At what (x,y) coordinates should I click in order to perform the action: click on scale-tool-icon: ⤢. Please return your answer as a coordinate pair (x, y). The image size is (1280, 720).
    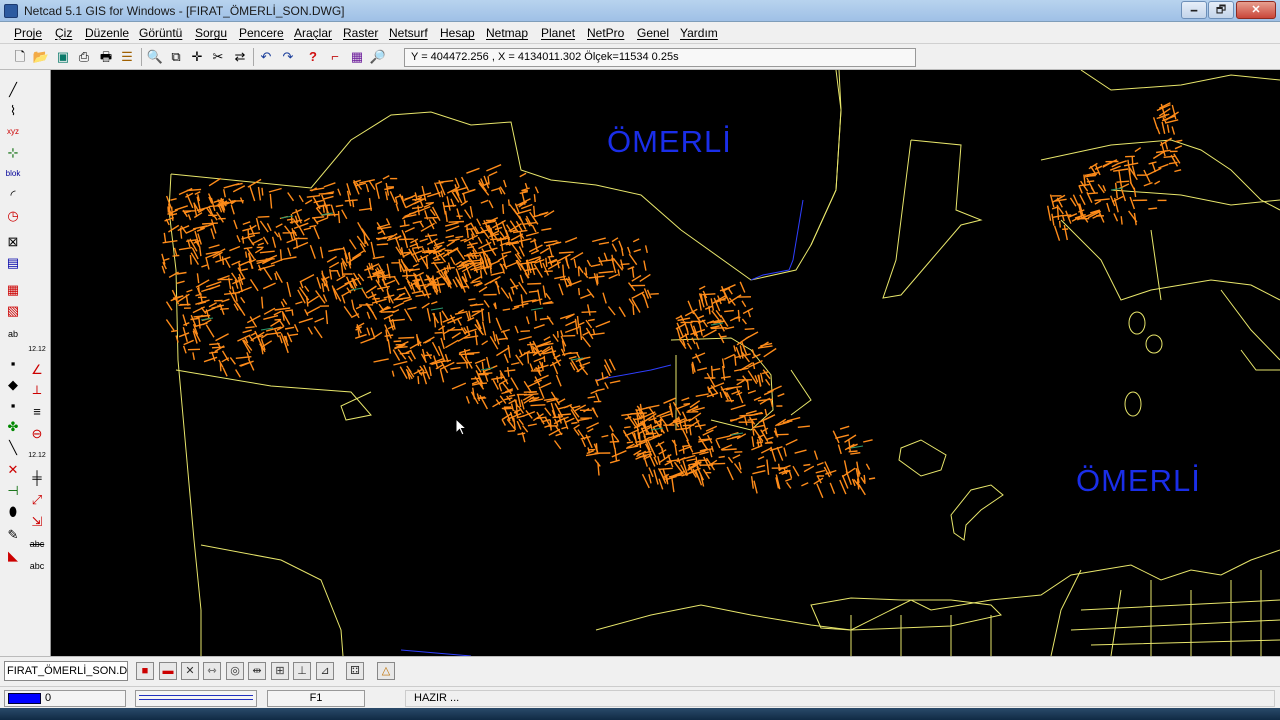
    Looking at the image, I should click on (37, 500).